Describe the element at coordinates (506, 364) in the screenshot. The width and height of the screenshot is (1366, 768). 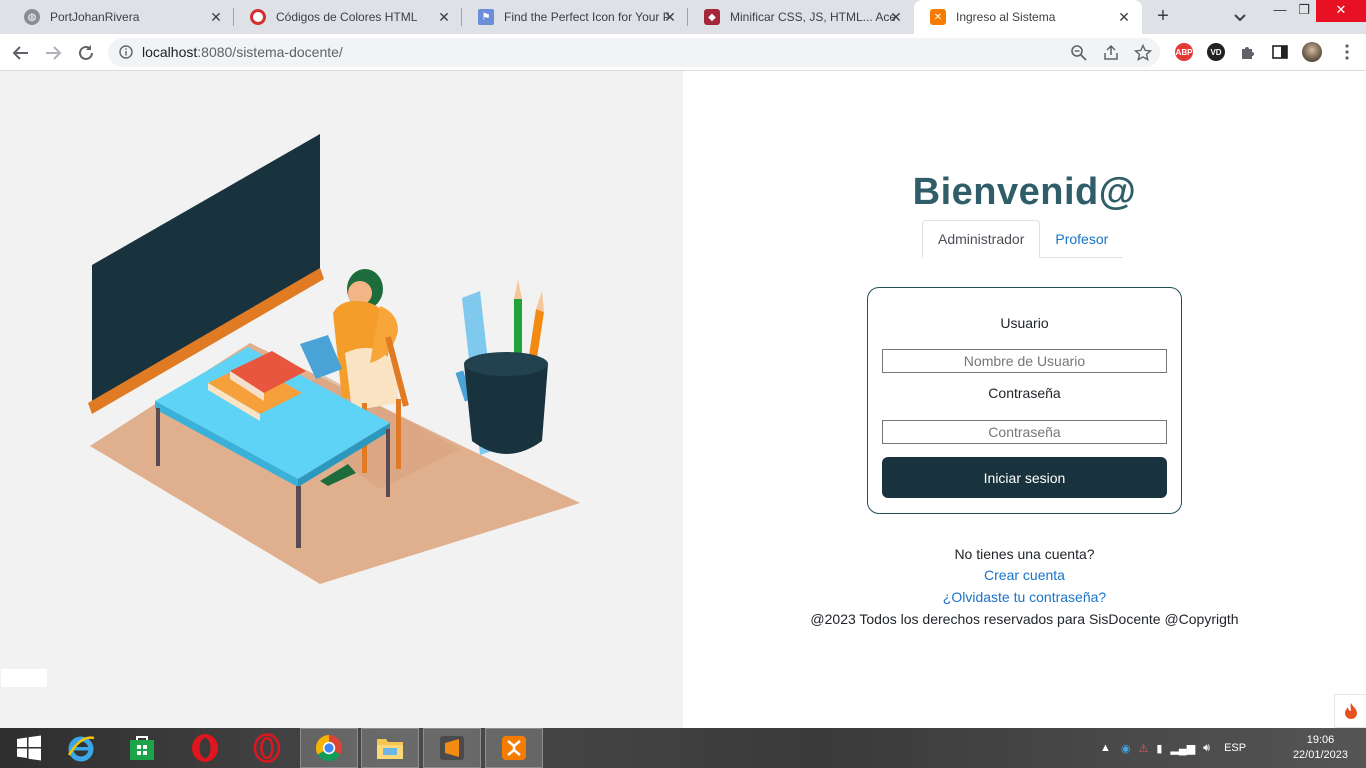
I see `pencil-cup-rim` at that location.